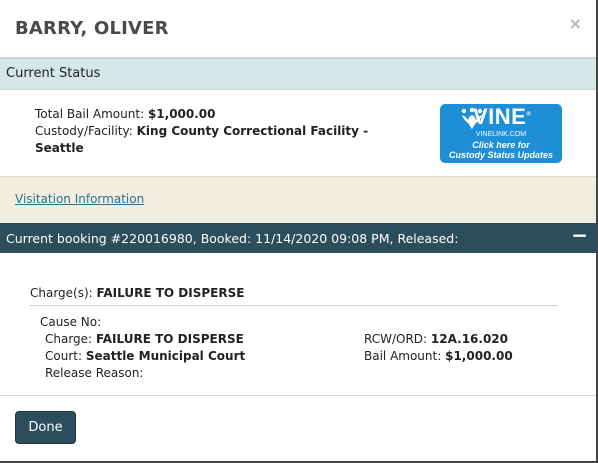  I want to click on release-reason-label: Release Reason:, so click(94, 373).